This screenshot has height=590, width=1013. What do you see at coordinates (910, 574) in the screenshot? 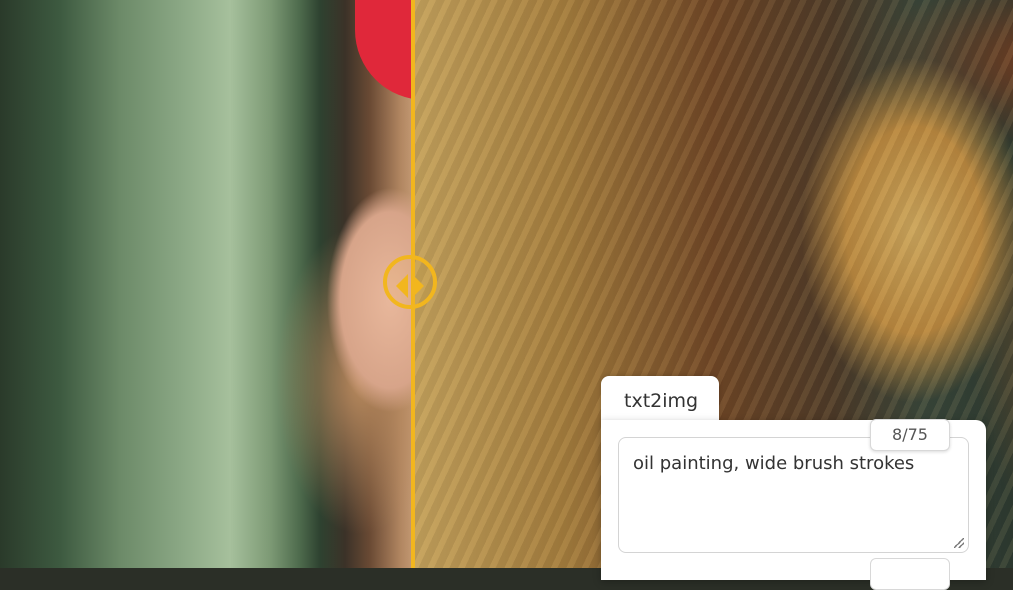
I see `token-counter-secondary` at bounding box center [910, 574].